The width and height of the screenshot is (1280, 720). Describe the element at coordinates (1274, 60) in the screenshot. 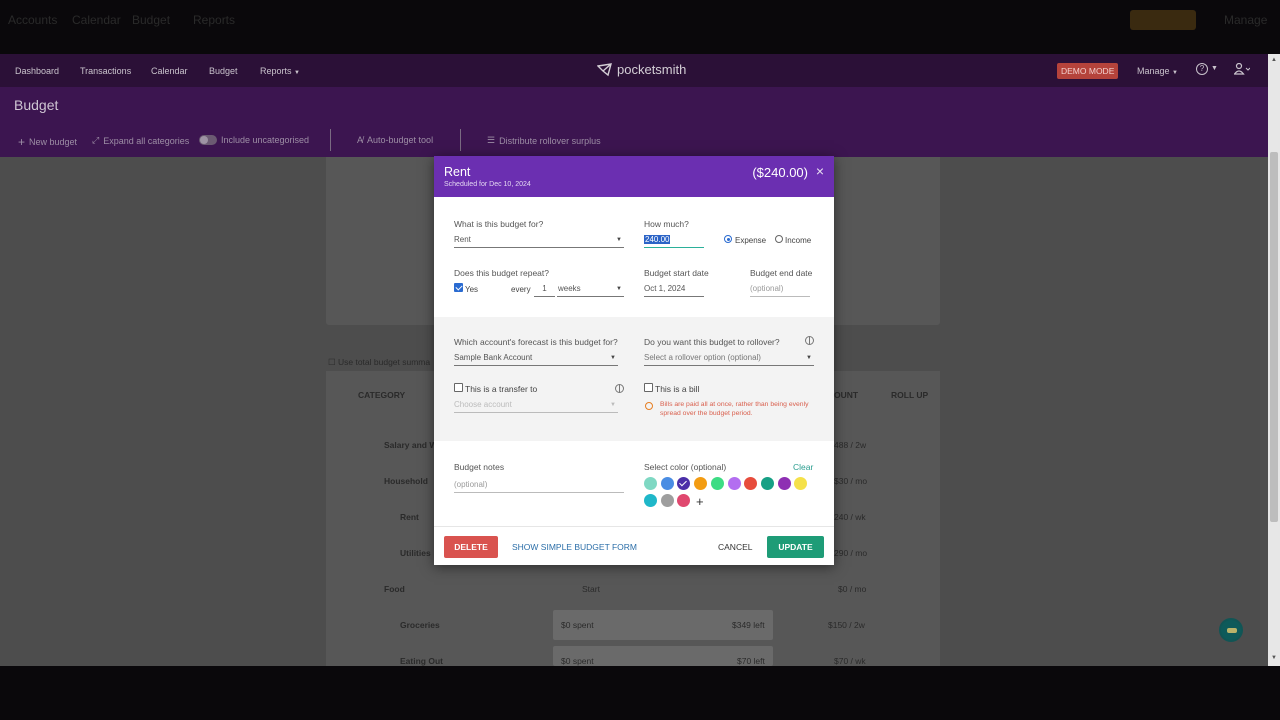

I see `scroll-up-icon: ▲` at that location.